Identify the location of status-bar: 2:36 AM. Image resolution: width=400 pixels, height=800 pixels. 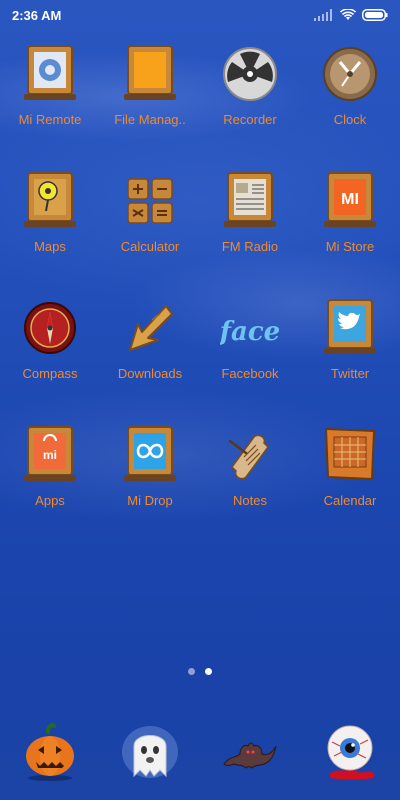
(200, 15).